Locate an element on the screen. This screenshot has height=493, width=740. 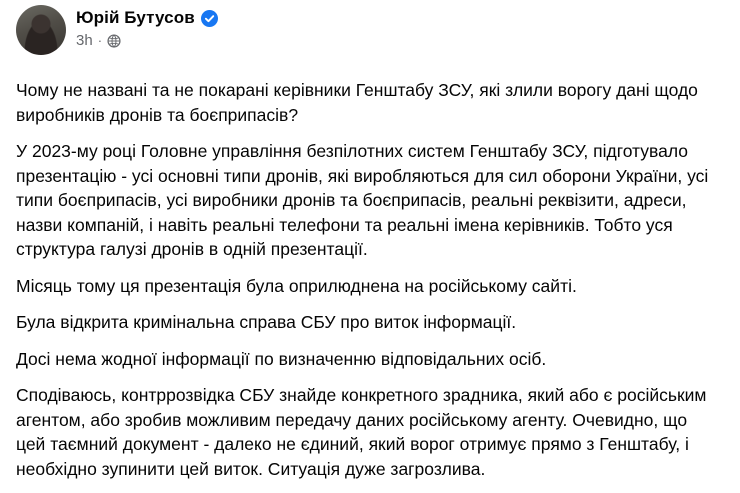
post-time-row: 3h · is located at coordinates (147, 40).